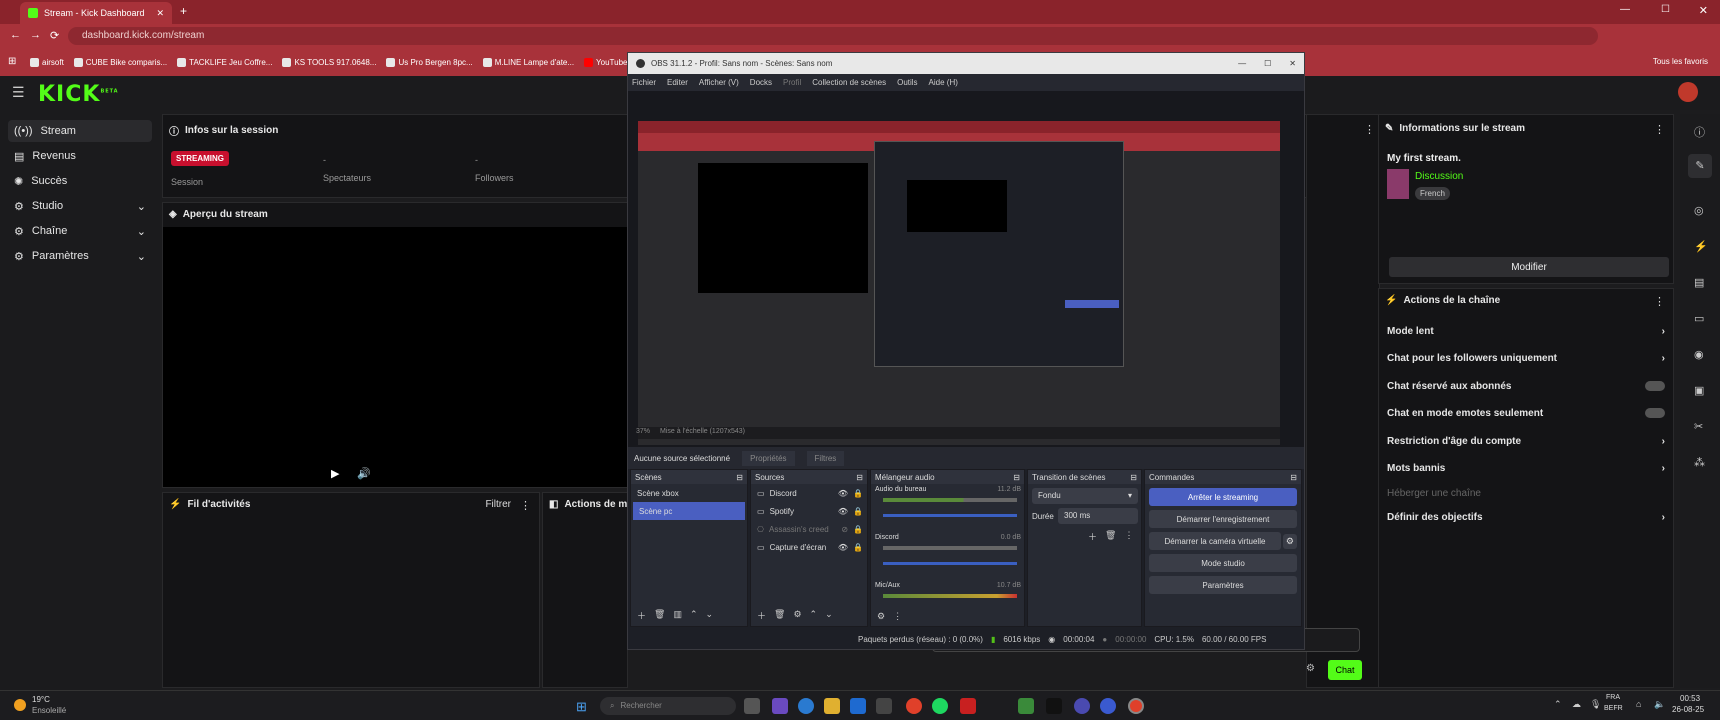  What do you see at coordinates (183, 11) in the screenshot?
I see `new-tab-icon: +` at bounding box center [183, 11].